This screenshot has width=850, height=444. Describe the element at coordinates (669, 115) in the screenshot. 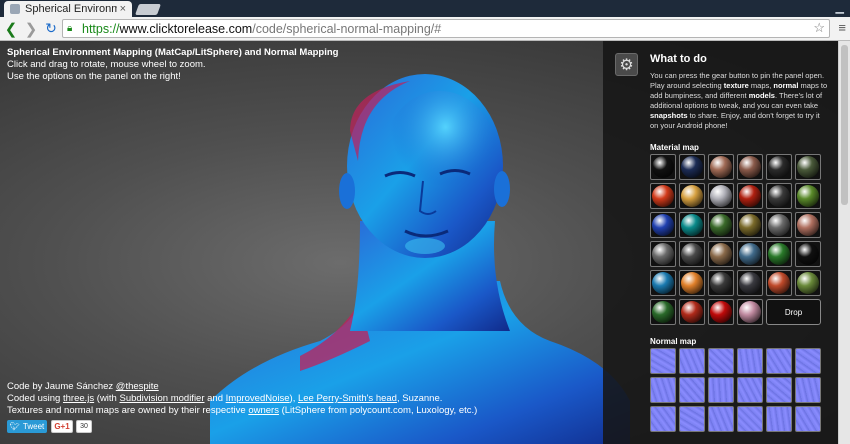

I see `desc-bold: snapshots` at that location.